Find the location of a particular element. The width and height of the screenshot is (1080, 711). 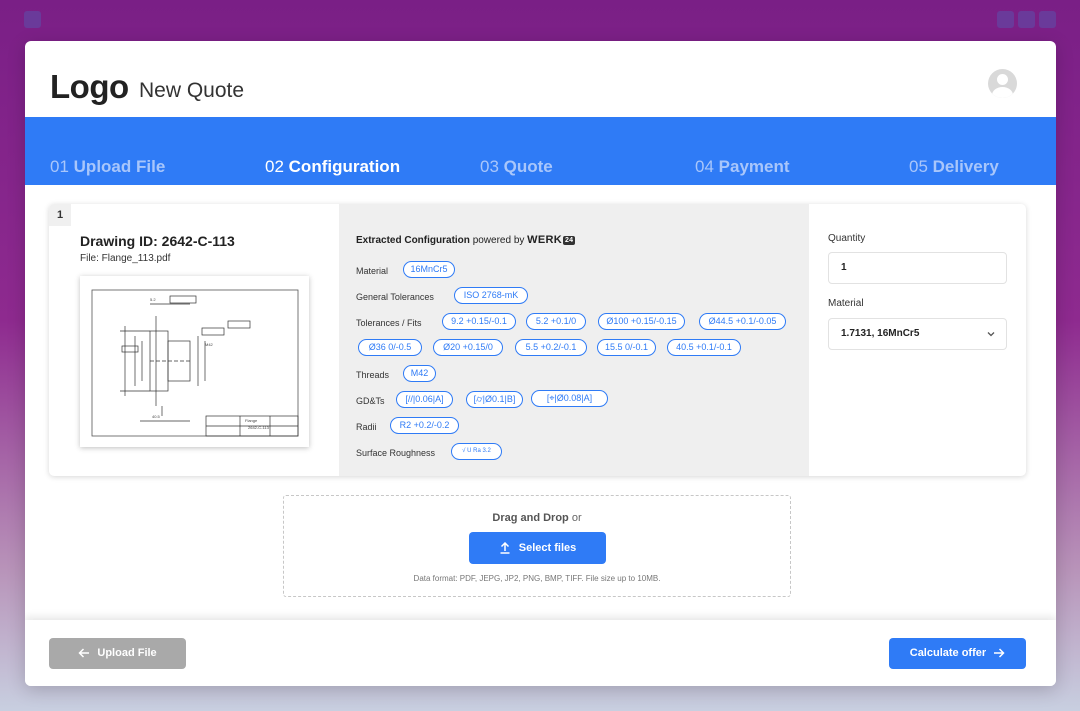

technical-drawing-image: 5.2 M42 2642-C-113 Flange 40.5 is located at coordinates (195, 363).